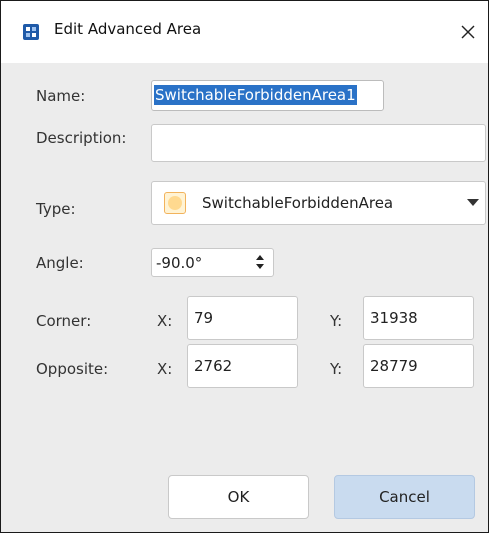  I want to click on type-select: SwitchableForbiddenArea, so click(318, 203).